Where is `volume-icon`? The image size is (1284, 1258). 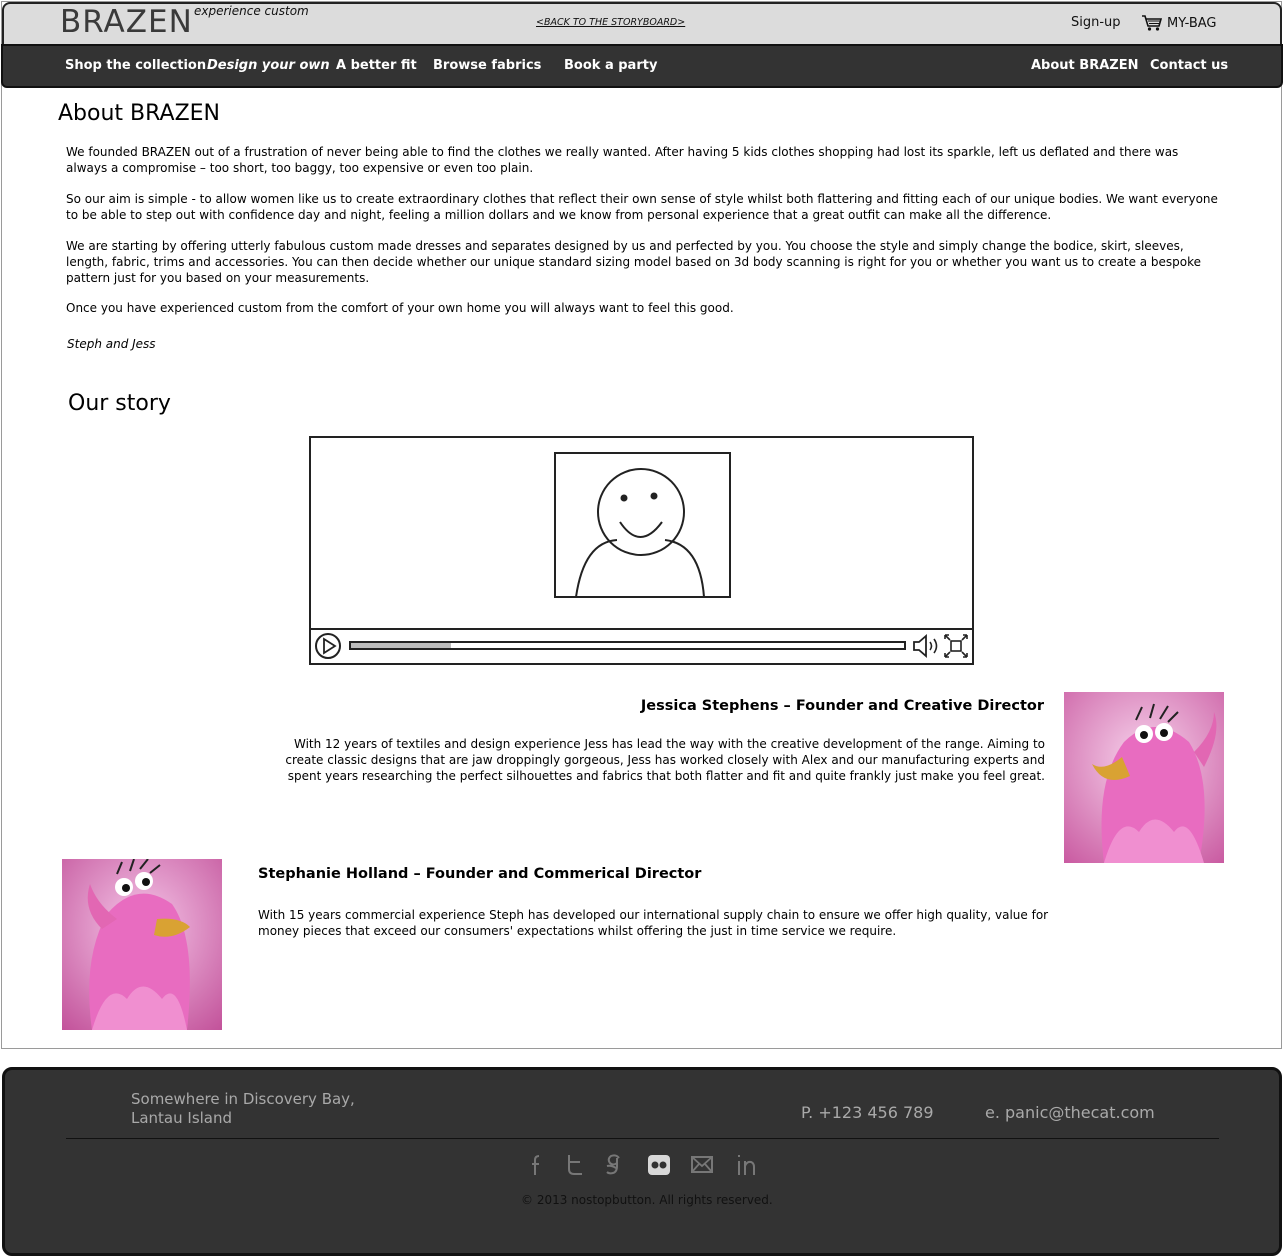 volume-icon is located at coordinates (926, 646).